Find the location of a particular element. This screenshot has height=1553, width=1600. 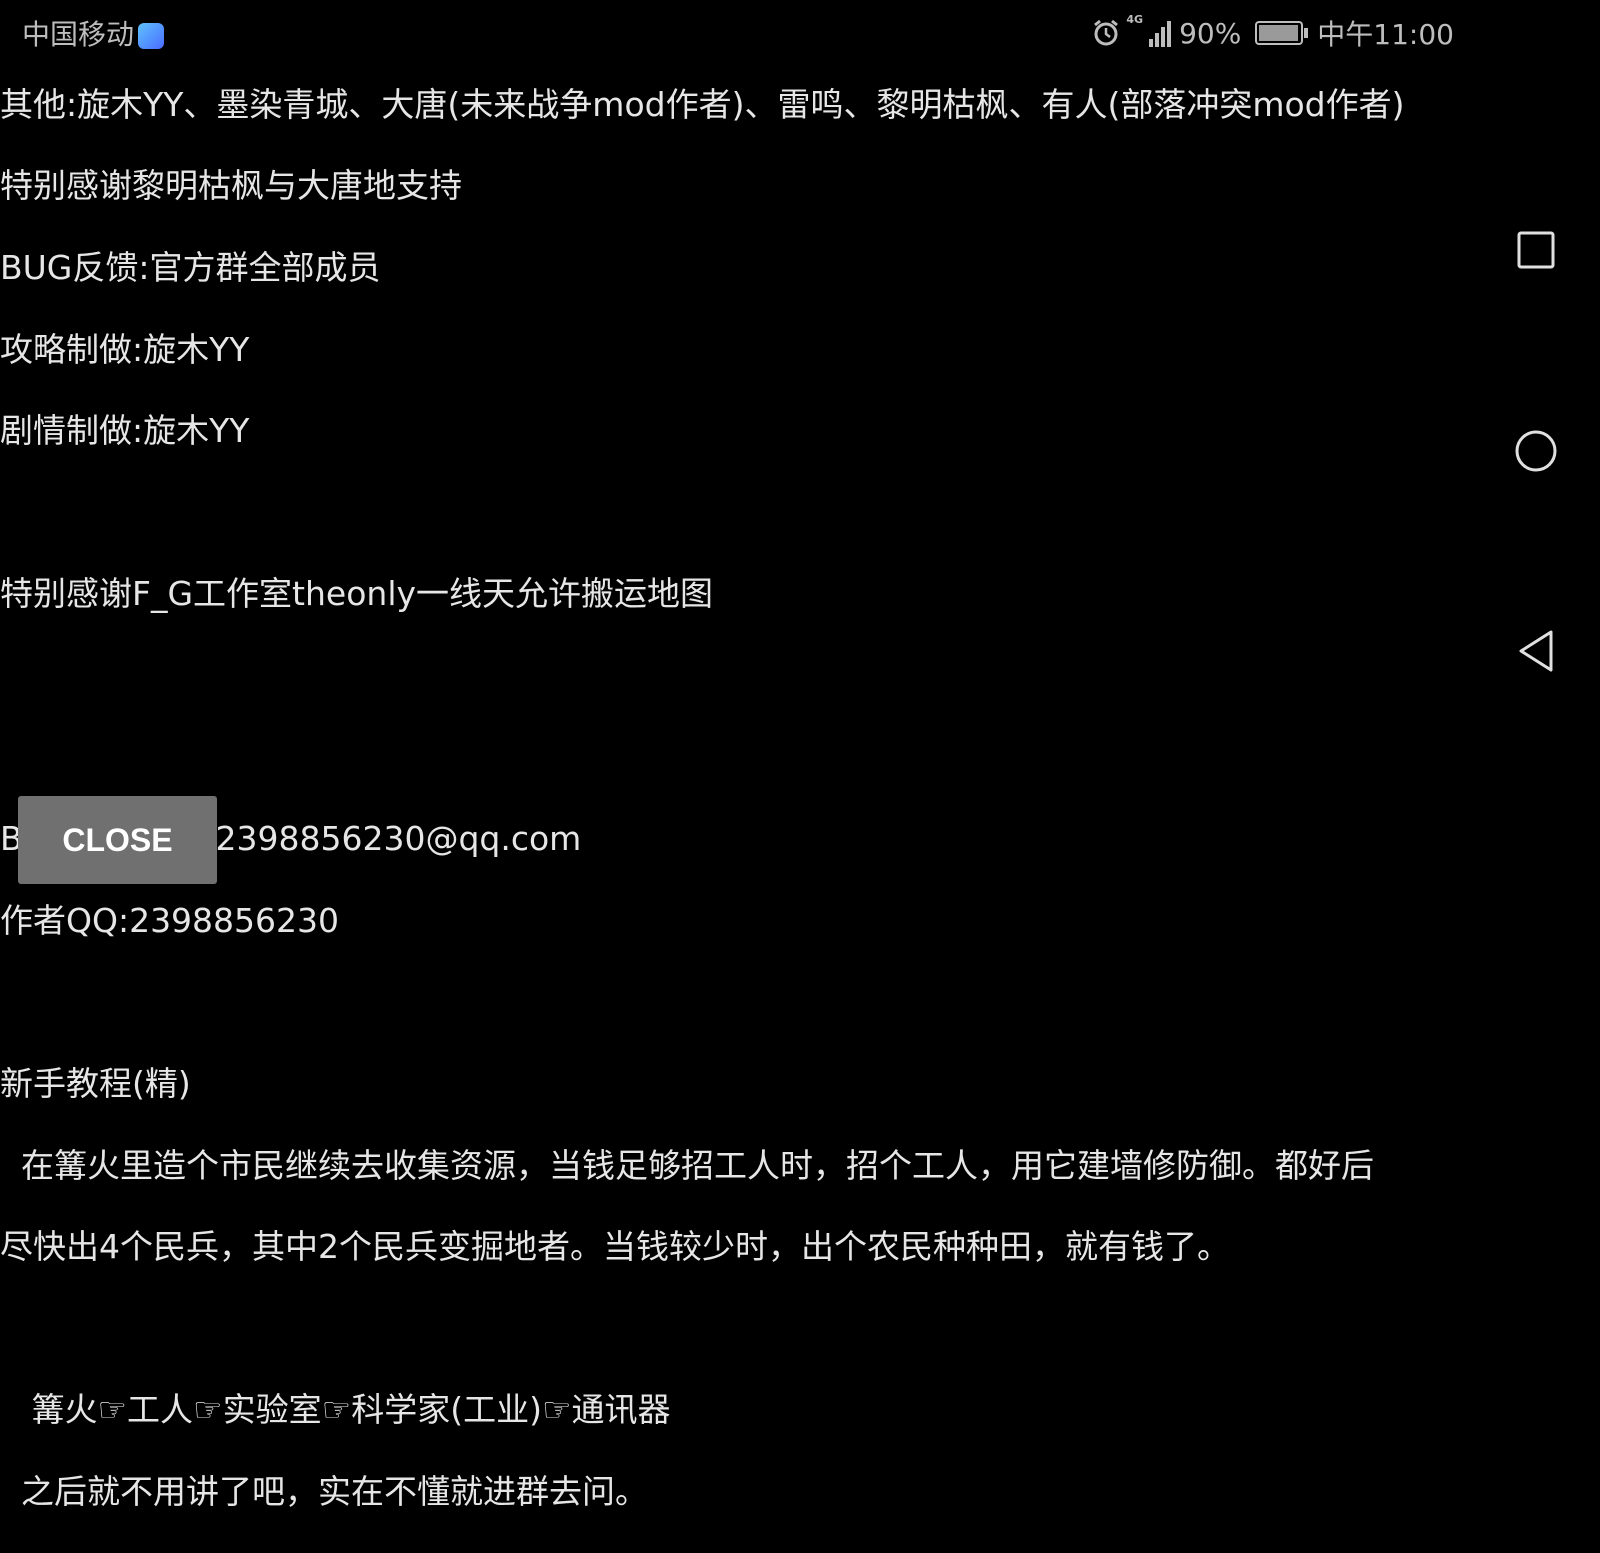

text-line: 篝火☞工人☞实验室☞科学家(工业)☞通讯器 is located at coordinates (335, 1410).